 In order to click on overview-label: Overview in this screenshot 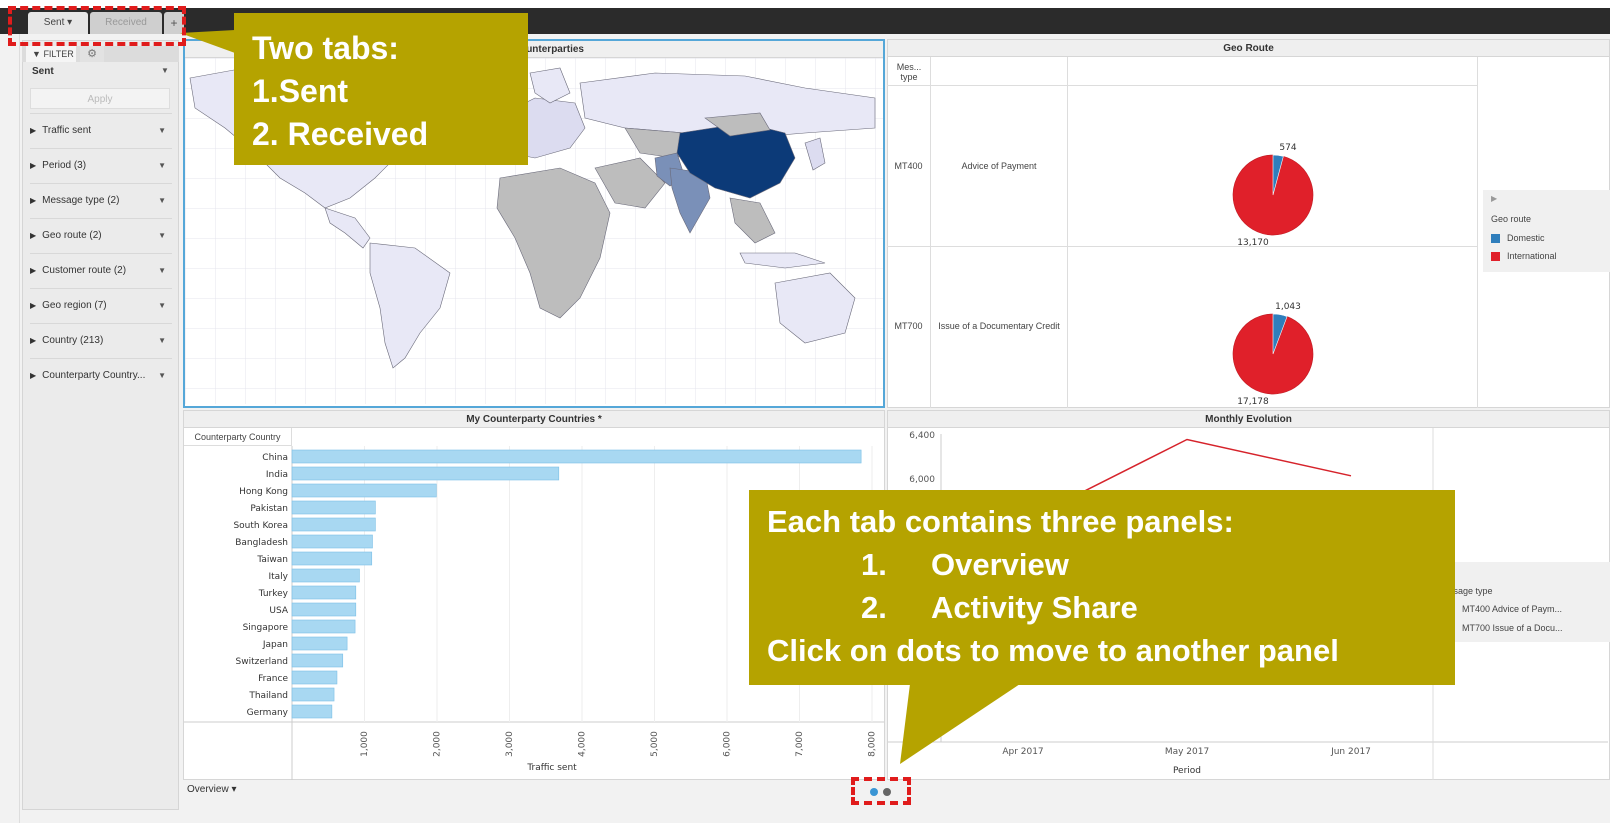, I will do `click(208, 789)`.